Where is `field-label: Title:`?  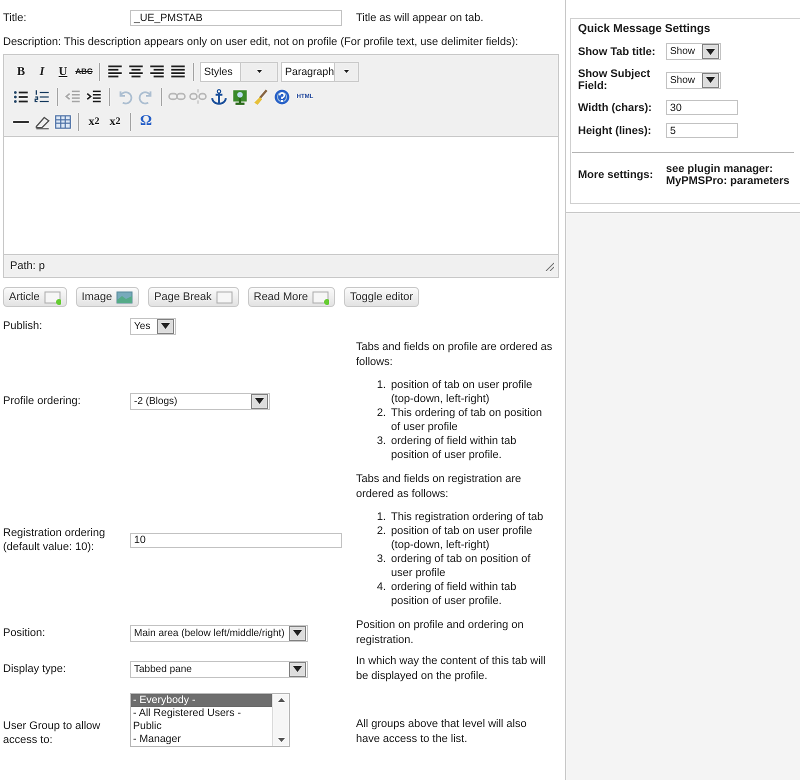 field-label: Title: is located at coordinates (15, 18).